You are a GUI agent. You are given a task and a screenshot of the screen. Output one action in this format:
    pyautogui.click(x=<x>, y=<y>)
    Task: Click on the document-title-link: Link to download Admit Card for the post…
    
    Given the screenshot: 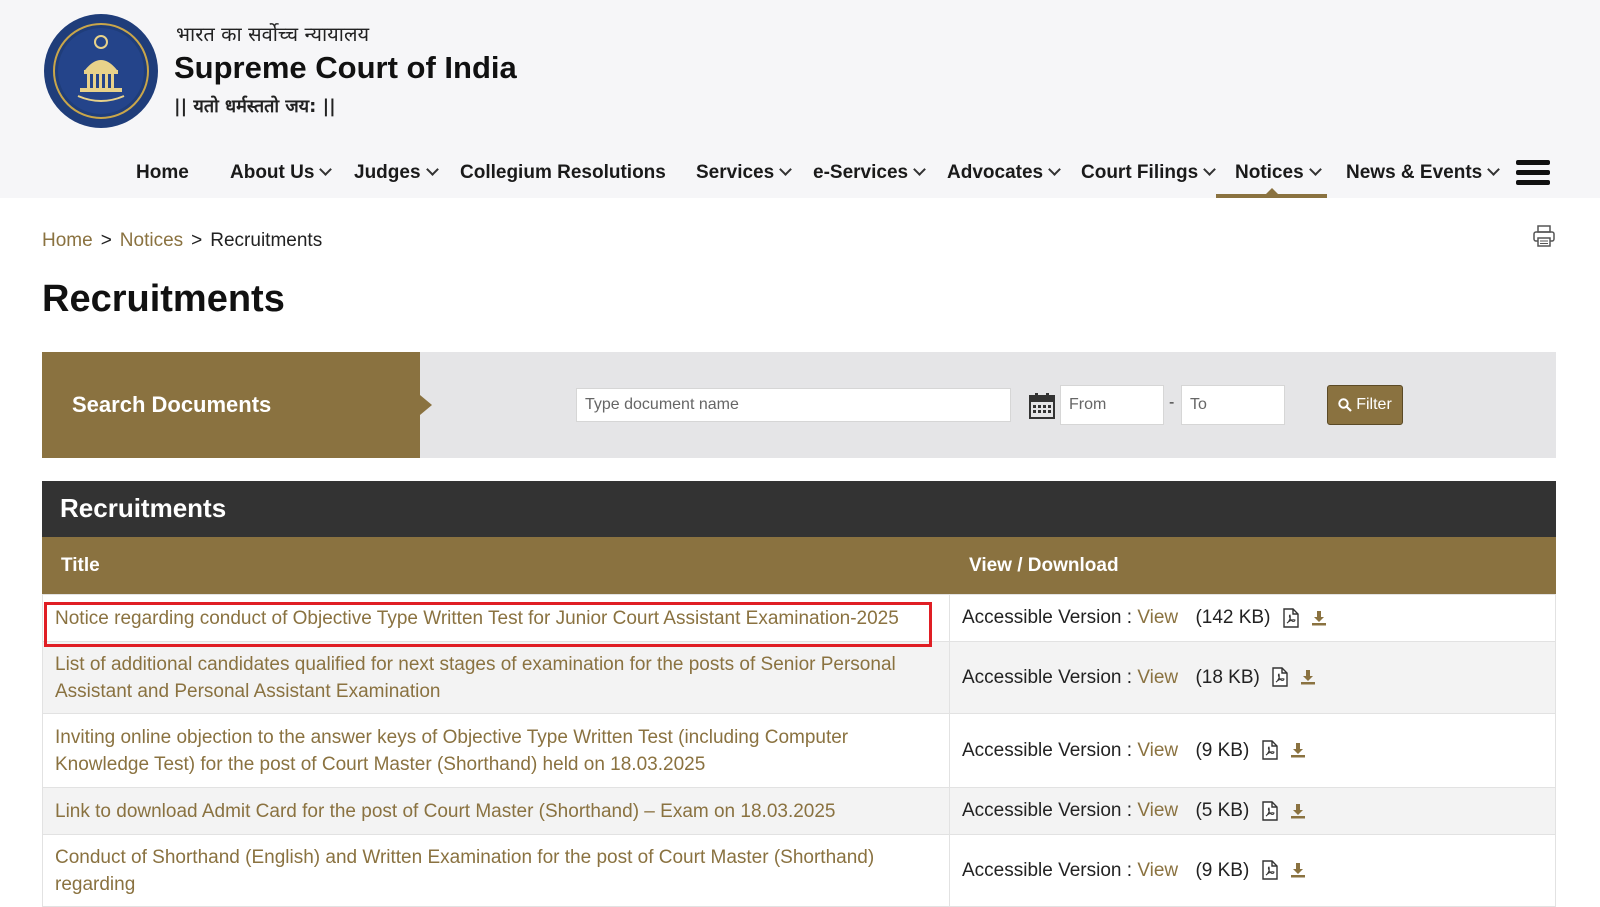 What is the action you would take?
    pyautogui.click(x=445, y=811)
    